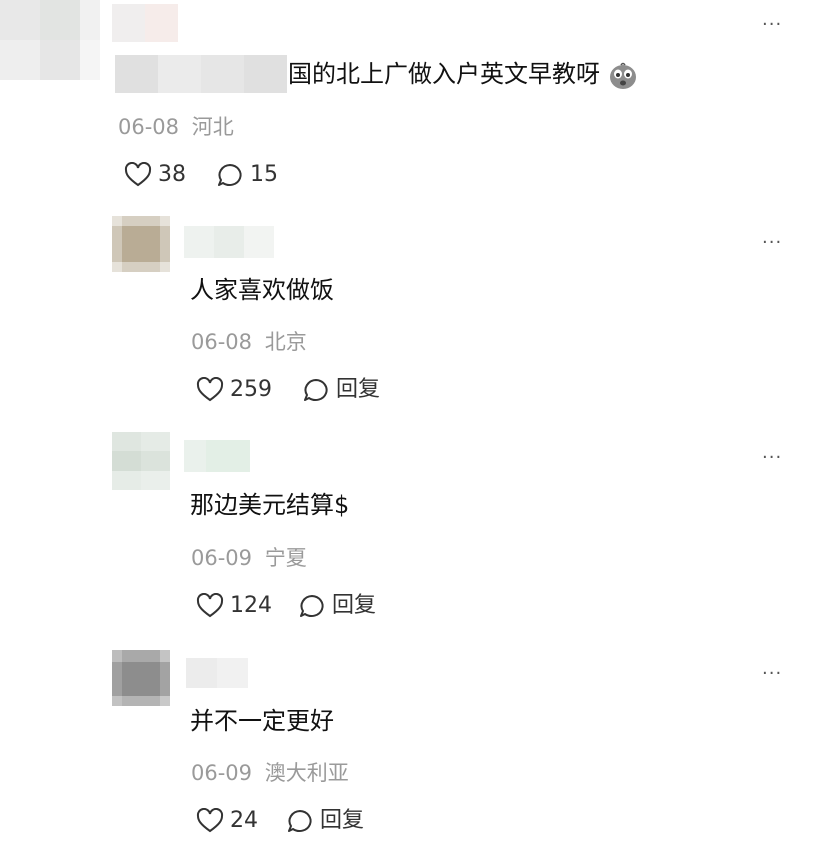 The image size is (814, 842). I want to click on comment-text: 那边美元结算$, so click(270, 505).